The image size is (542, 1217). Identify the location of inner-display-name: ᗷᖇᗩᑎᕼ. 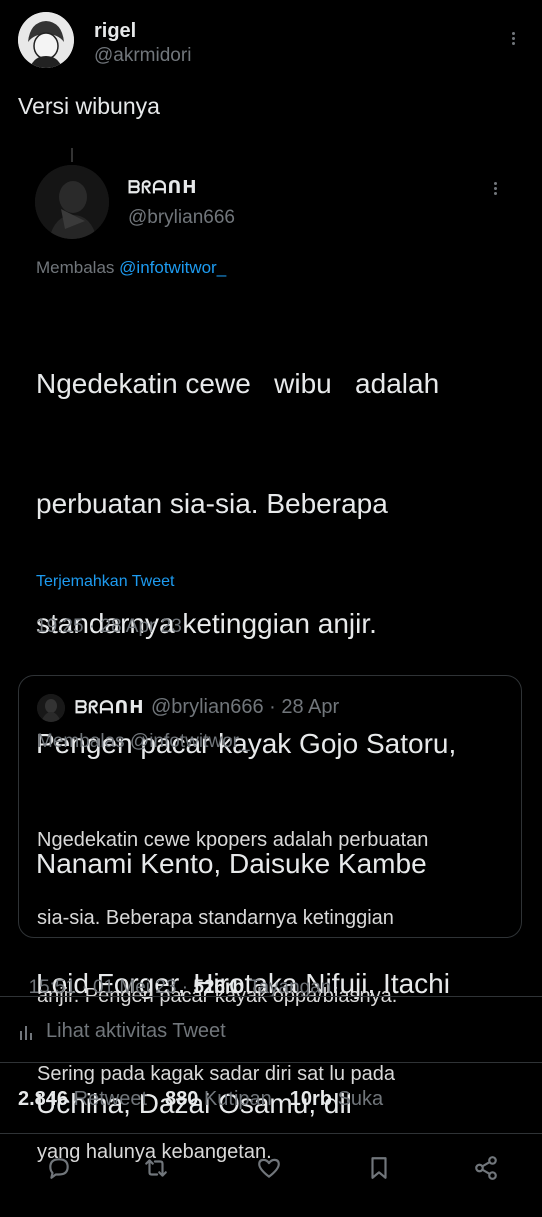
(162, 188).